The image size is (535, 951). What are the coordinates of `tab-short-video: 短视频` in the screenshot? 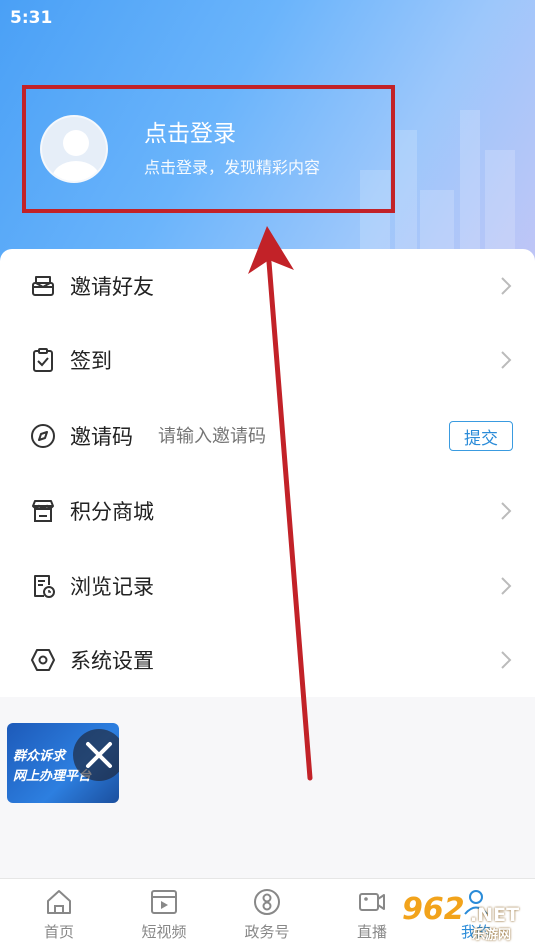 It's located at (164, 917).